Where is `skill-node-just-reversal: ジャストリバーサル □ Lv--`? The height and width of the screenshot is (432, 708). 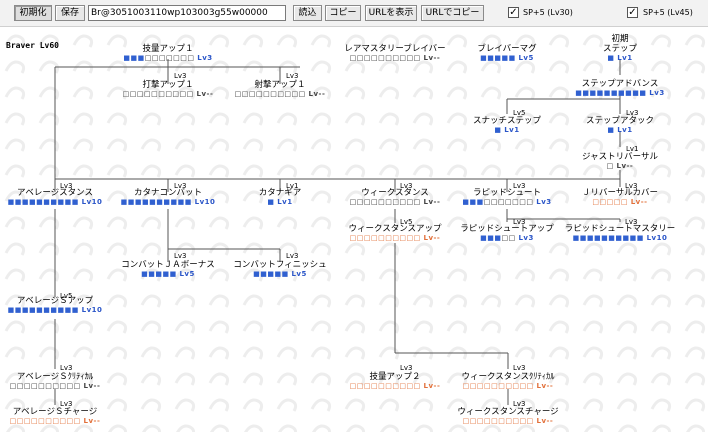 skill-node-just-reversal: ジャストリバーサル □ Lv-- is located at coordinates (620, 161).